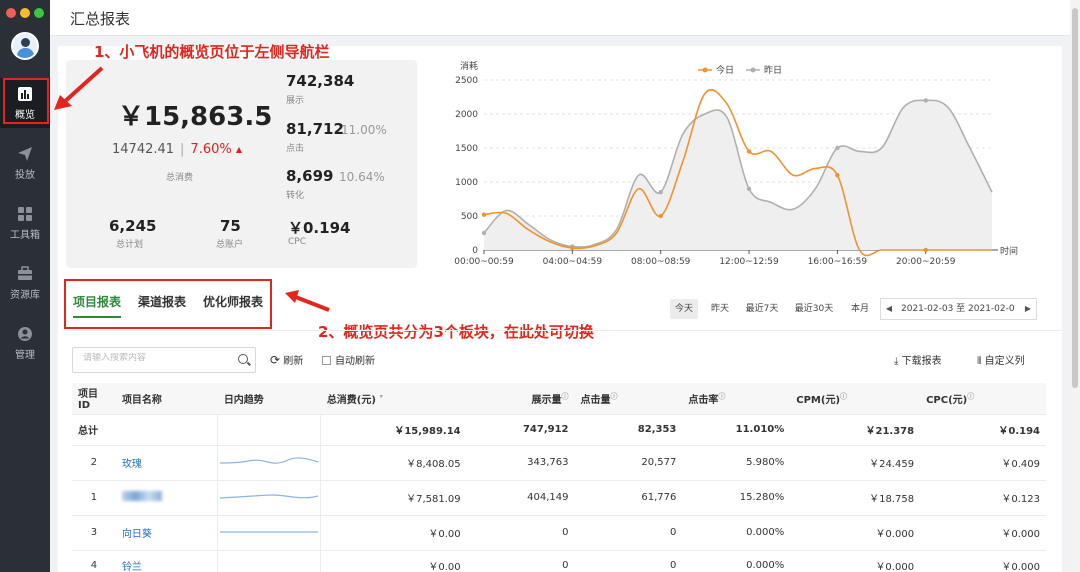  I want to click on column-header: 总消费(元) ▾, so click(393, 399).